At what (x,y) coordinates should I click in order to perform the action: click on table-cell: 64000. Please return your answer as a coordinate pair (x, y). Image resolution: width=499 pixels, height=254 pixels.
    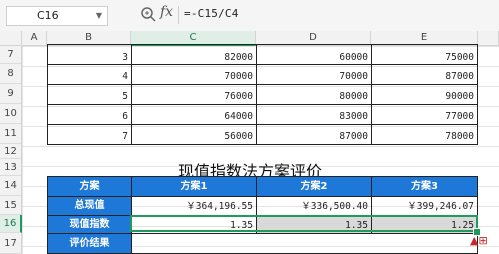
    Looking at the image, I should click on (194, 114).